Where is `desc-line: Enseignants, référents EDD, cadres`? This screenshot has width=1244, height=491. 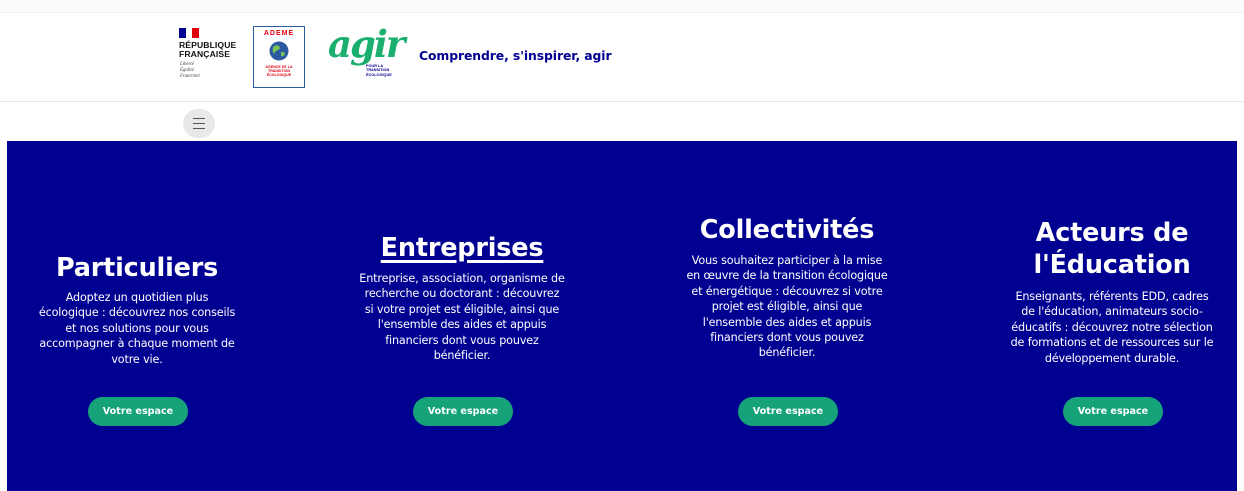 desc-line: Enseignants, référents EDD, cadres is located at coordinates (1112, 296).